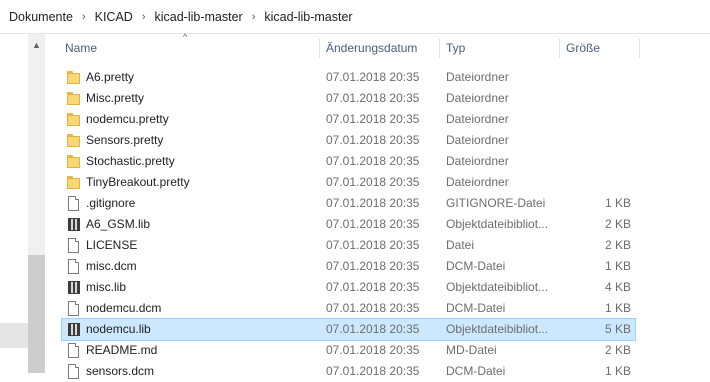 This screenshot has width=710, height=382. I want to click on file-name: Stochastic.pretty, so click(130, 161).